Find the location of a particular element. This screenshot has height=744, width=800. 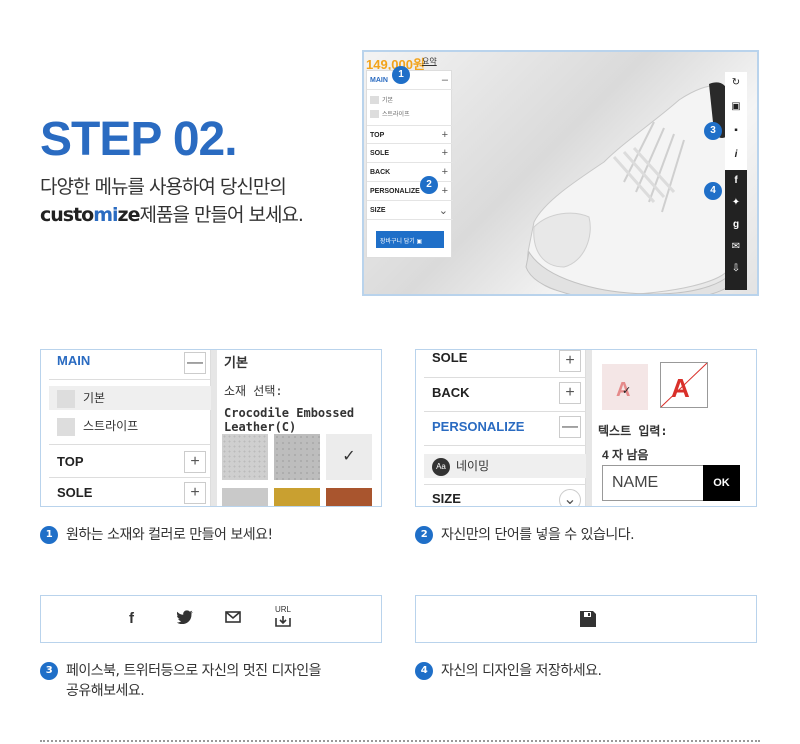

caption-3: 3 페이스북, 트위터등으로 자신의 멋진 디자인을 is located at coordinates (180, 670).